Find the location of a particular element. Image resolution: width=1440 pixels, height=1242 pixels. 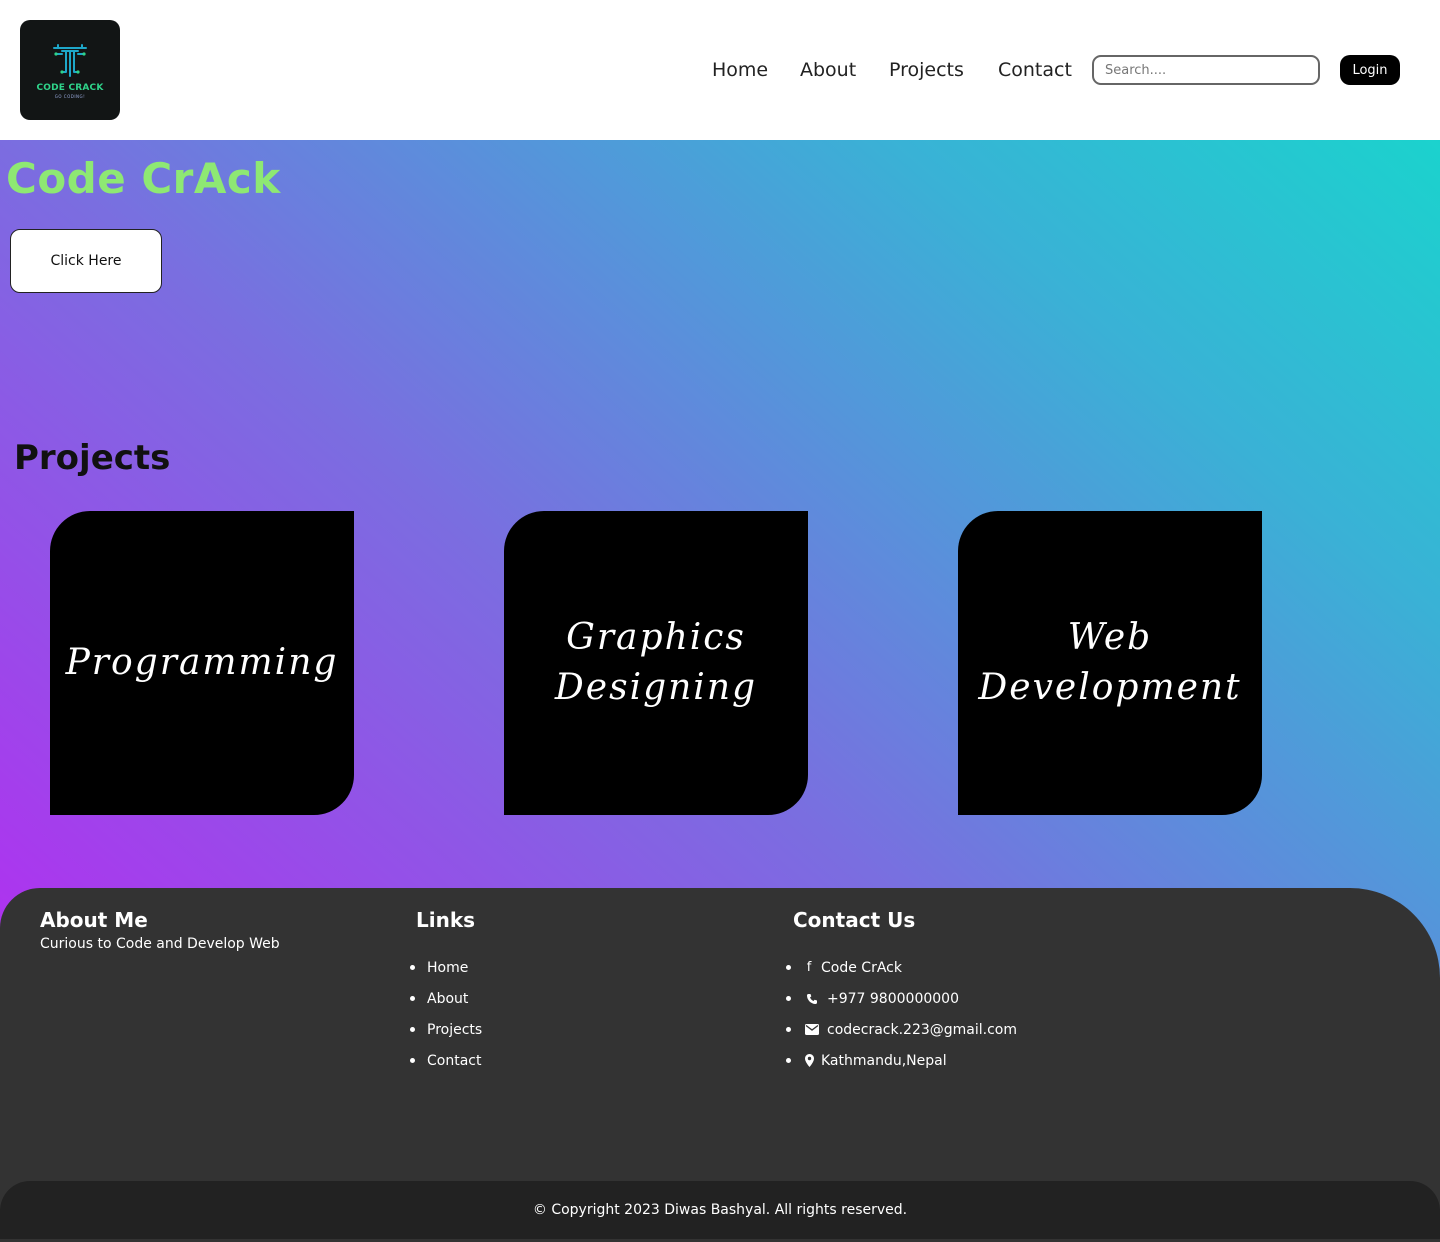

contact-phone: +977 9800000000 is located at coordinates (893, 998).